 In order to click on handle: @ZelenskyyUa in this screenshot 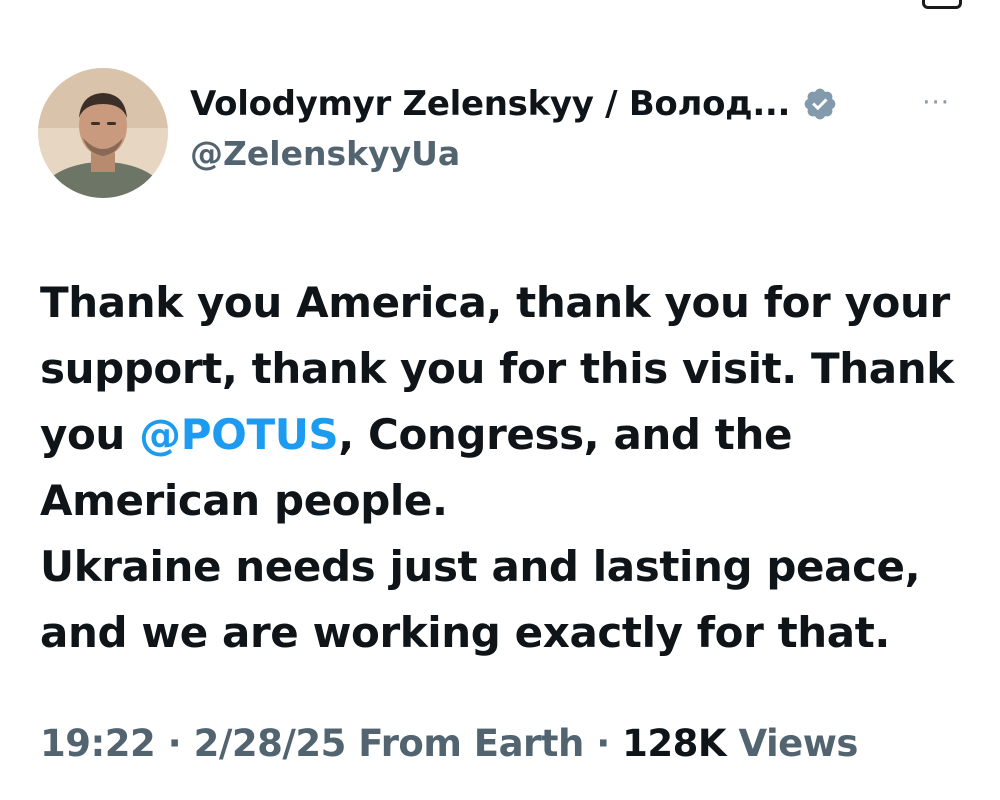, I will do `click(570, 153)`.